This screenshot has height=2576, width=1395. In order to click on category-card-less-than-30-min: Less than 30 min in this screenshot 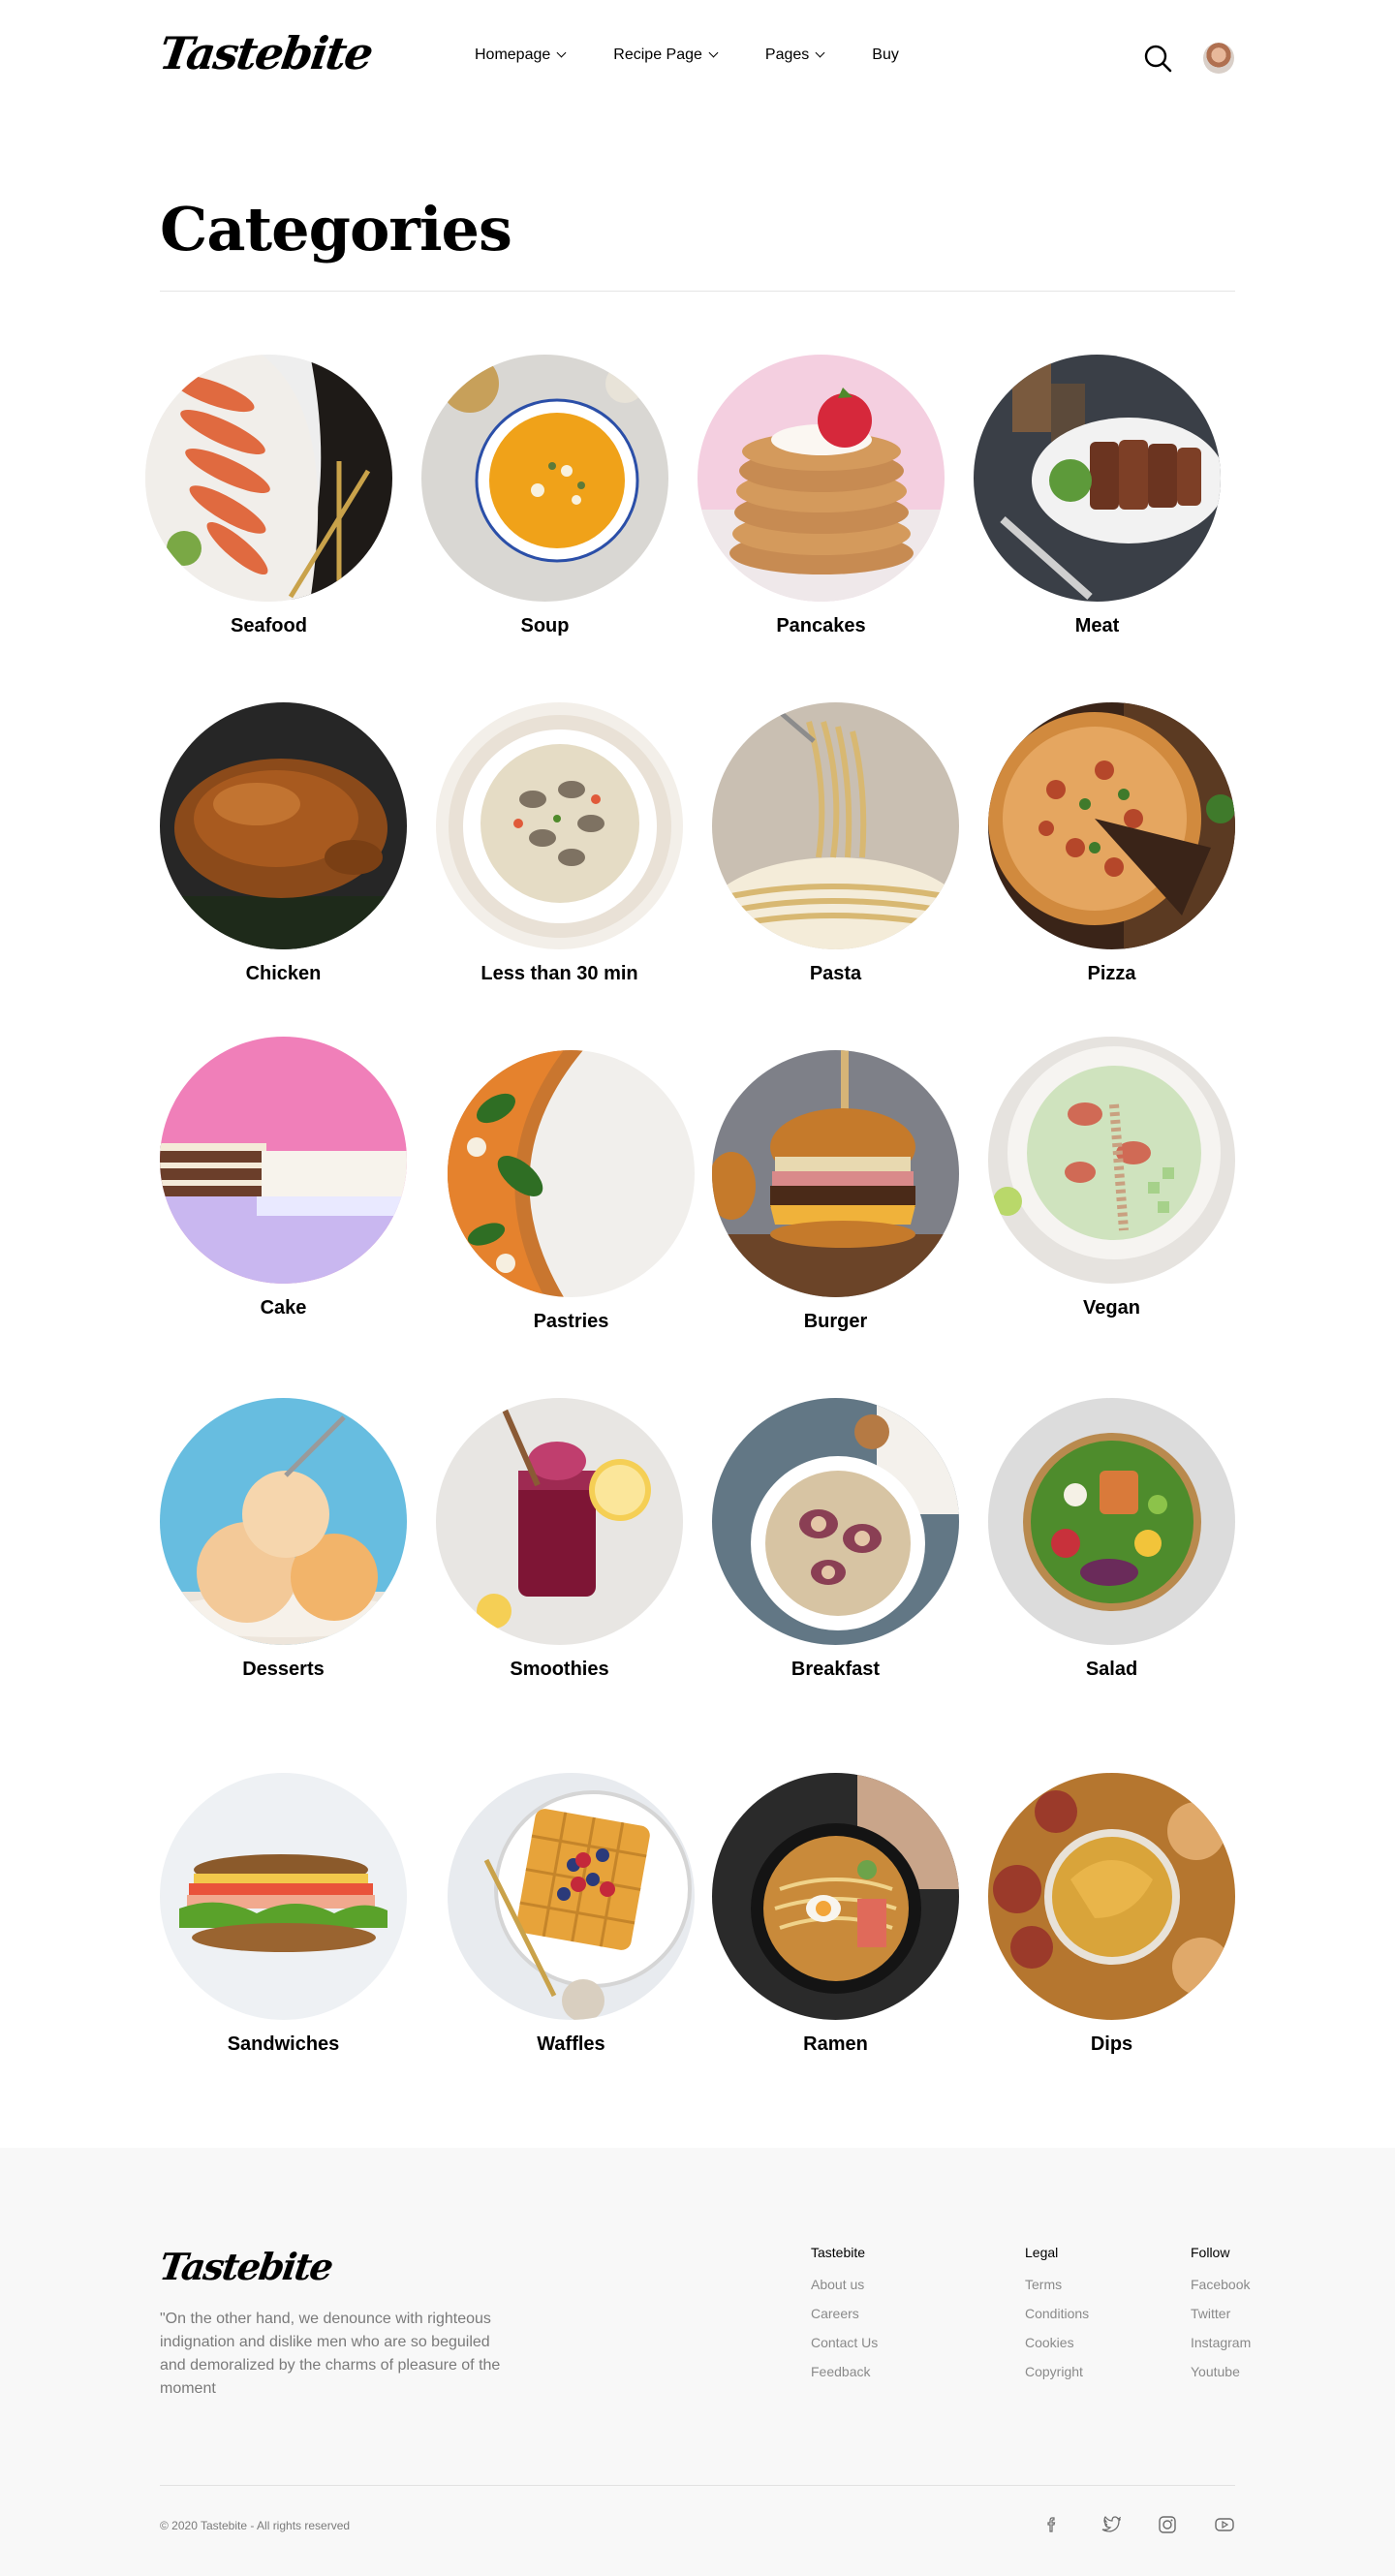, I will do `click(559, 843)`.